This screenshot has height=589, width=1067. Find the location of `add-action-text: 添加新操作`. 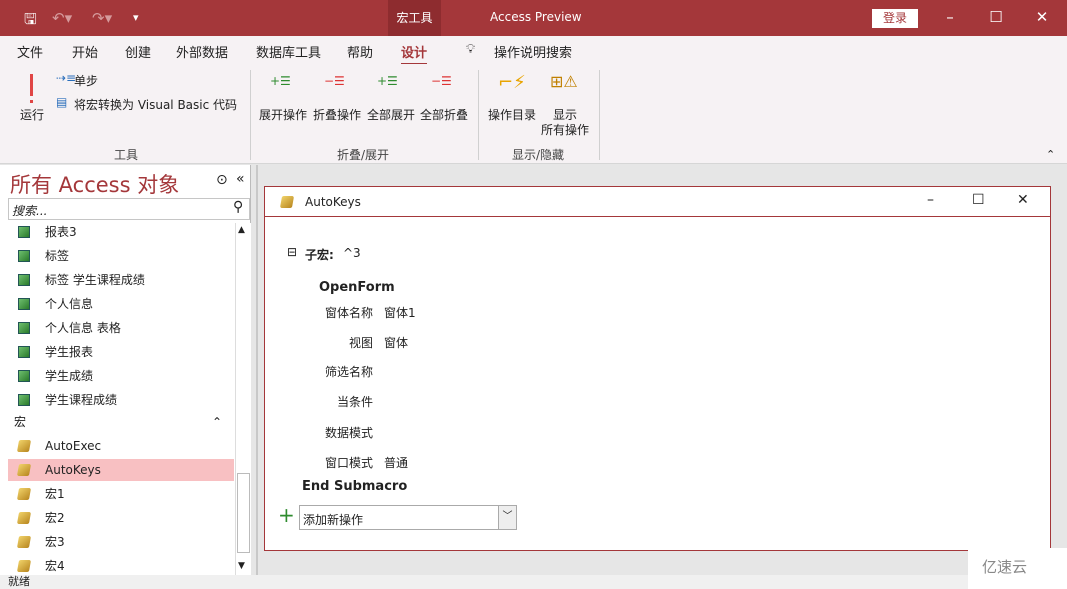

add-action-text: 添加新操作 is located at coordinates (333, 520).